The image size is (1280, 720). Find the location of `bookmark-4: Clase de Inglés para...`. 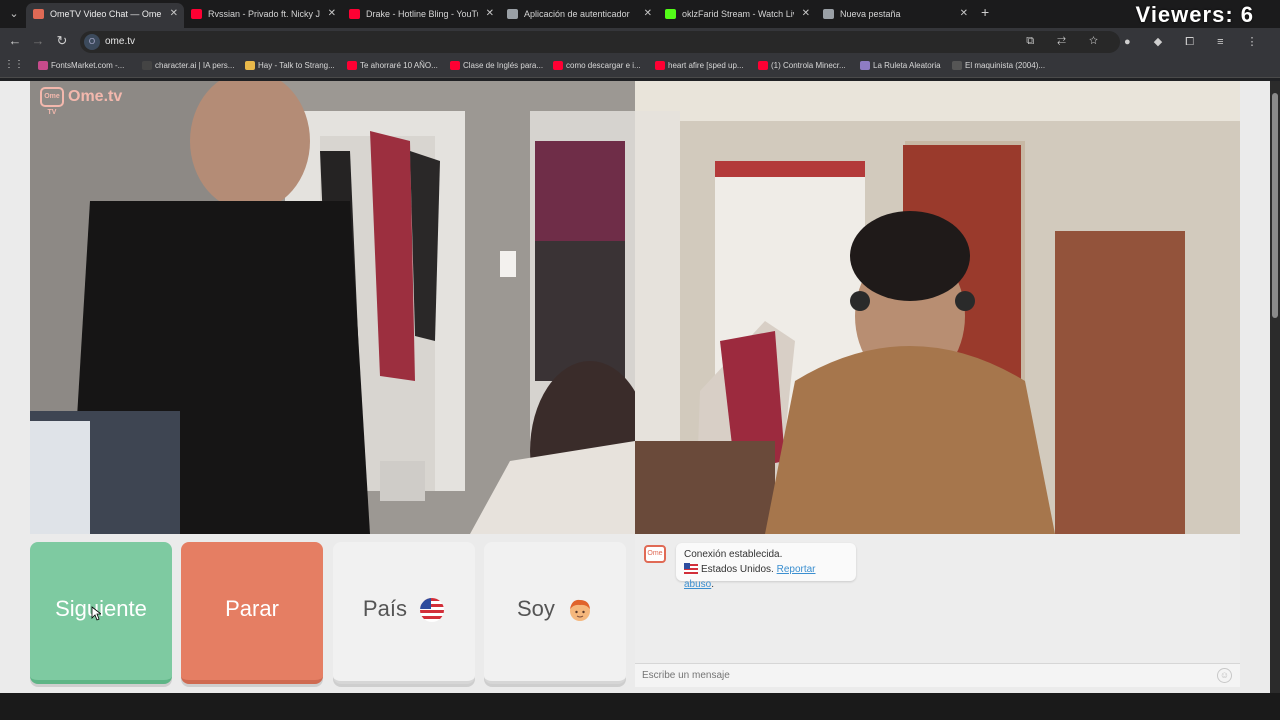

bookmark-4: Clase de Inglés para... is located at coordinates (496, 65).